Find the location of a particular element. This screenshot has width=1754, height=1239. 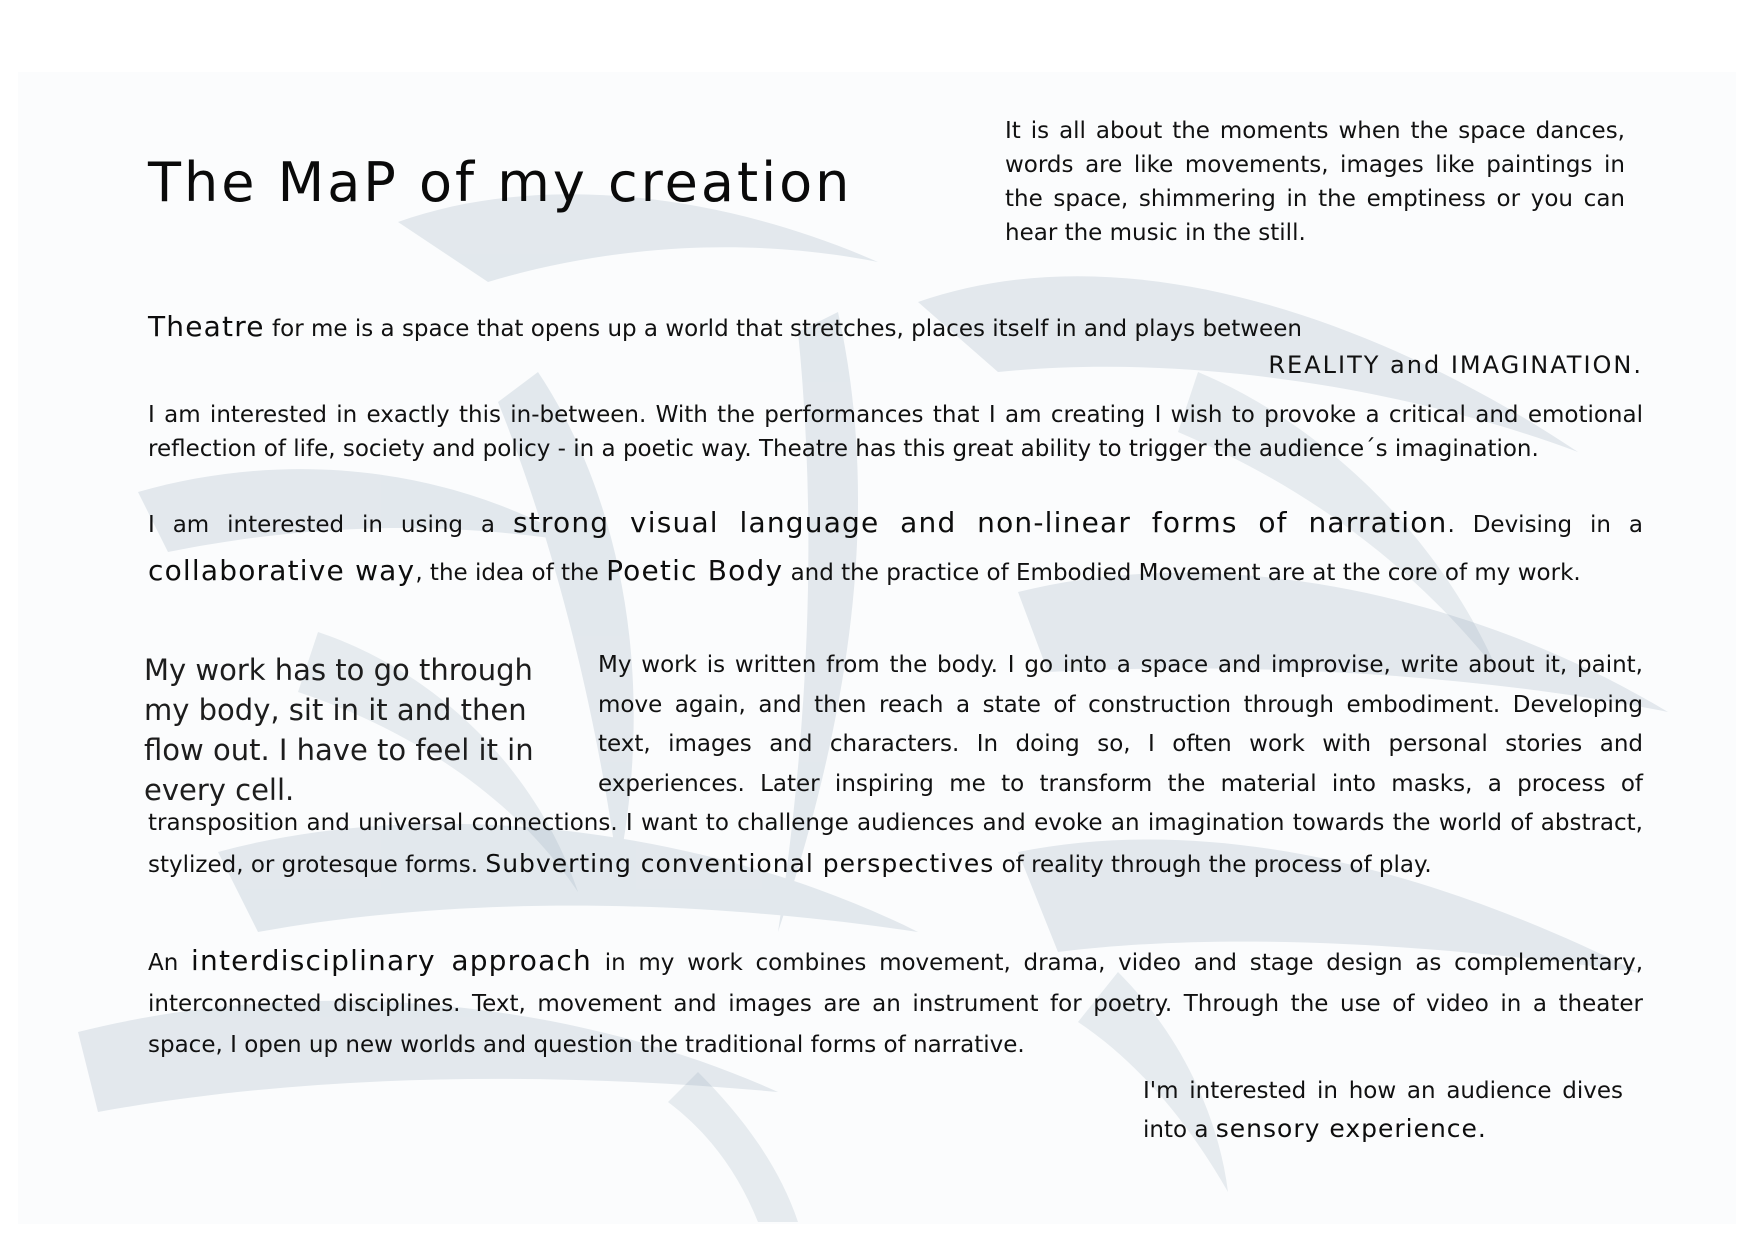

page-title: The MaP of my creation is located at coordinates (500, 182).